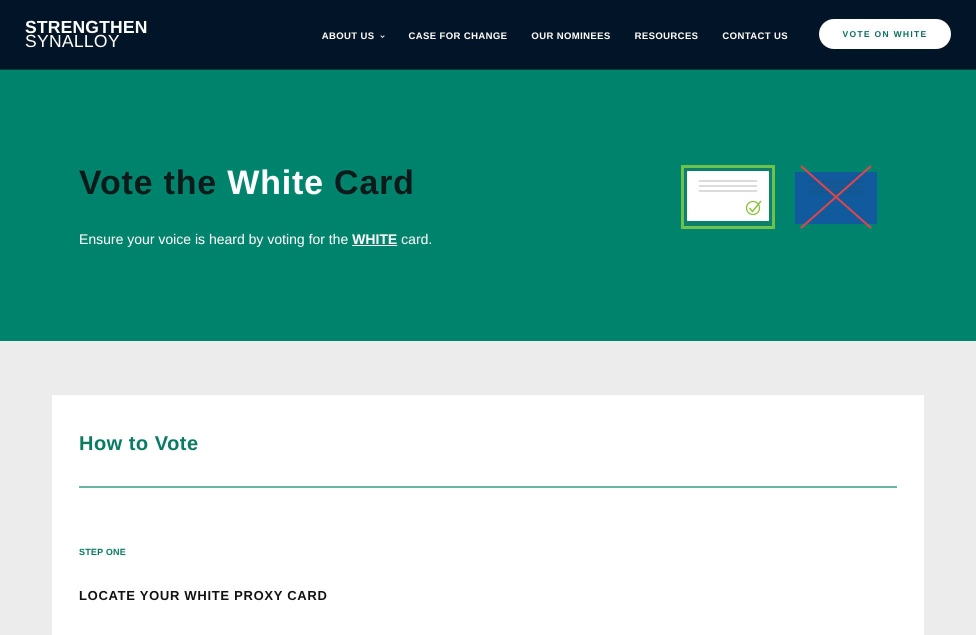 Image resolution: width=976 pixels, height=635 pixels. What do you see at coordinates (139, 444) in the screenshot?
I see `section-heading: How to Vote` at bounding box center [139, 444].